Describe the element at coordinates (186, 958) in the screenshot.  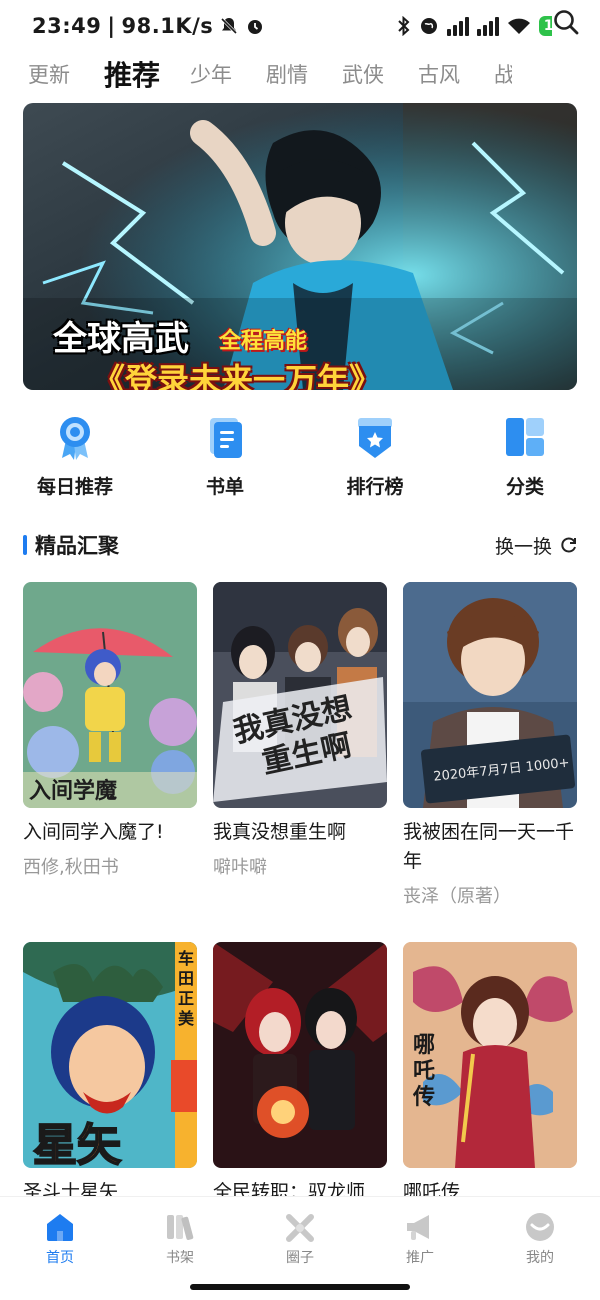
I see `svg-text: 车` at that location.